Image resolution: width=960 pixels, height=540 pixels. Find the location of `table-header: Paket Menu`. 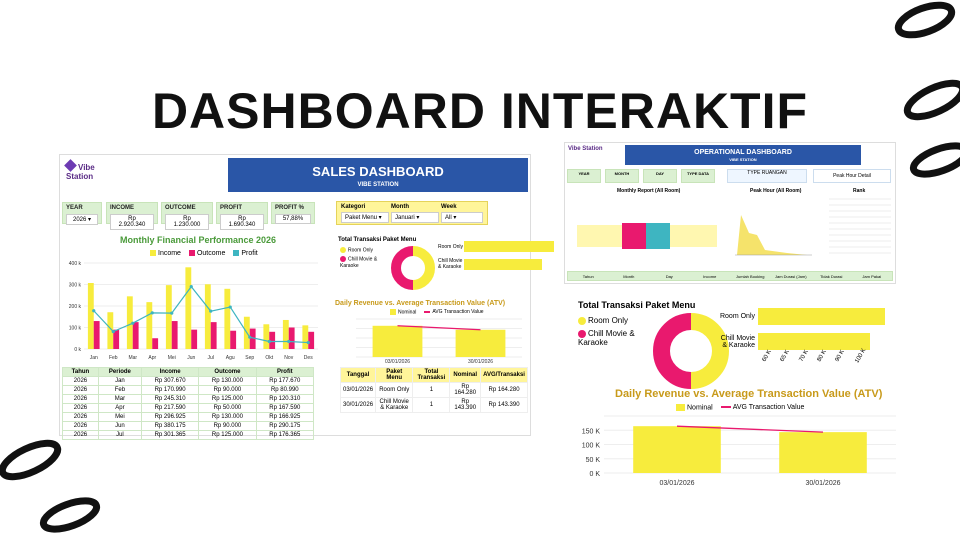

table-header: Paket Menu is located at coordinates (394, 375).